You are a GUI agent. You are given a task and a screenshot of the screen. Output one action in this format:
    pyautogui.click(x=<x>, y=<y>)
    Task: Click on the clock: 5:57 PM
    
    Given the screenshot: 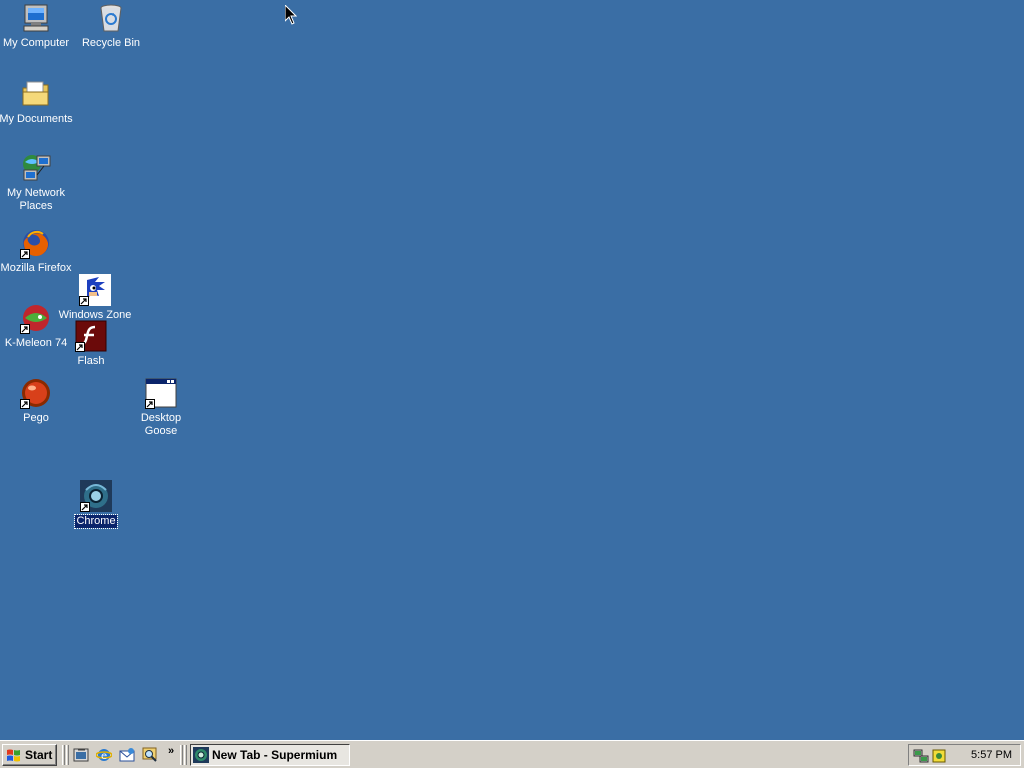 What is the action you would take?
    pyautogui.click(x=991, y=755)
    